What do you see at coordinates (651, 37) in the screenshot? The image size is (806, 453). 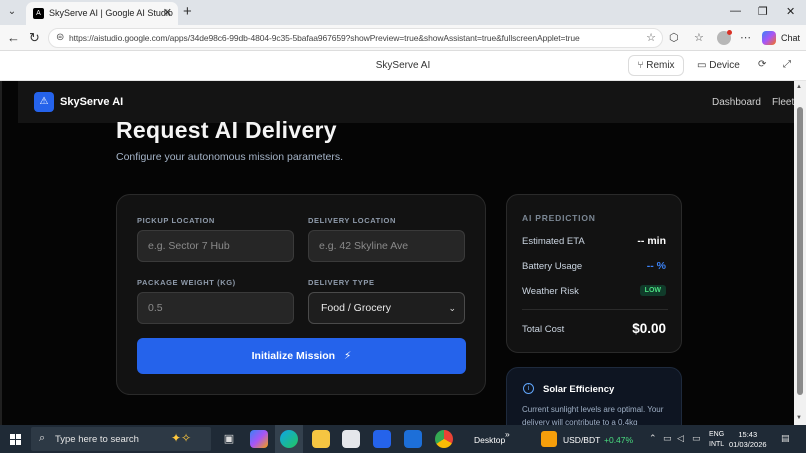 I see `favorite-star-icon: ☆` at bounding box center [651, 37].